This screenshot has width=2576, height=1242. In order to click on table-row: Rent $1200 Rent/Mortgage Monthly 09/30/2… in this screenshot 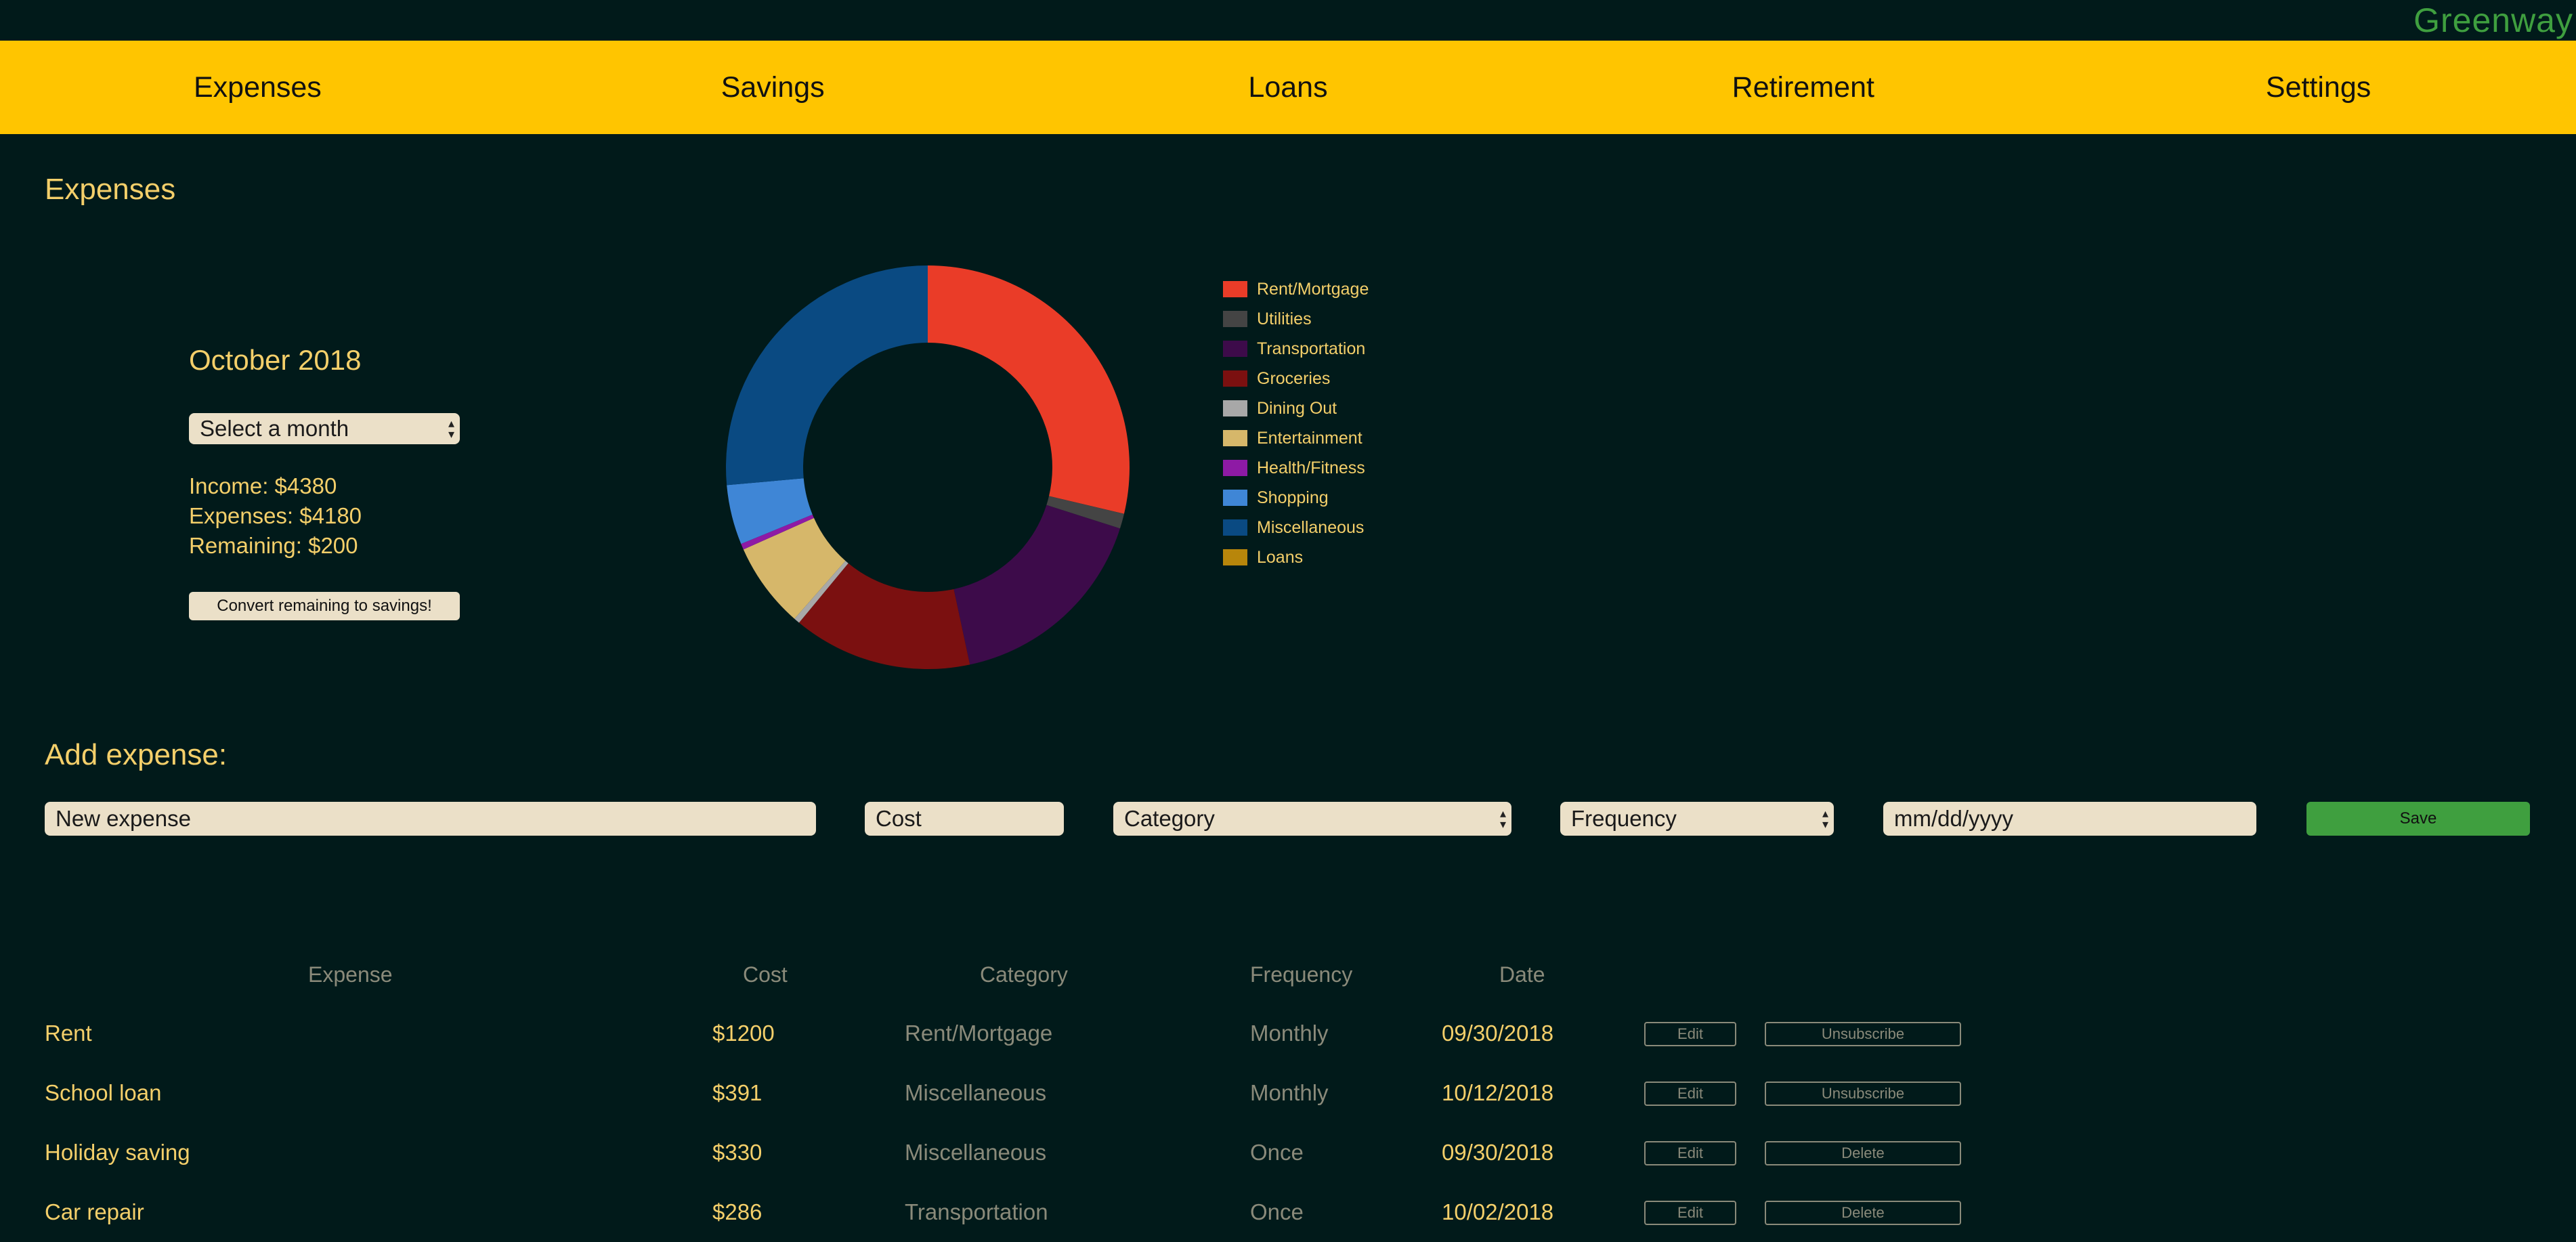, I will do `click(1288, 1033)`.